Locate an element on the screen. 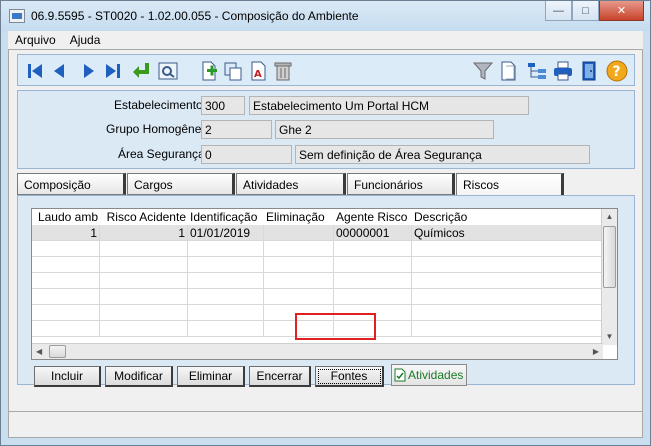 The image size is (651, 446). table-row: 1 1 01/01/2019 00000001 Químicos is located at coordinates (317, 233).